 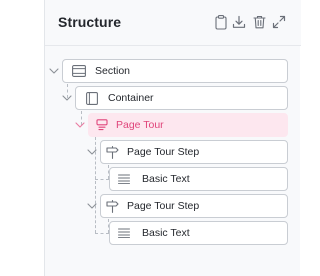 I want to click on tree-node-section: Section, so click(x=175, y=71).